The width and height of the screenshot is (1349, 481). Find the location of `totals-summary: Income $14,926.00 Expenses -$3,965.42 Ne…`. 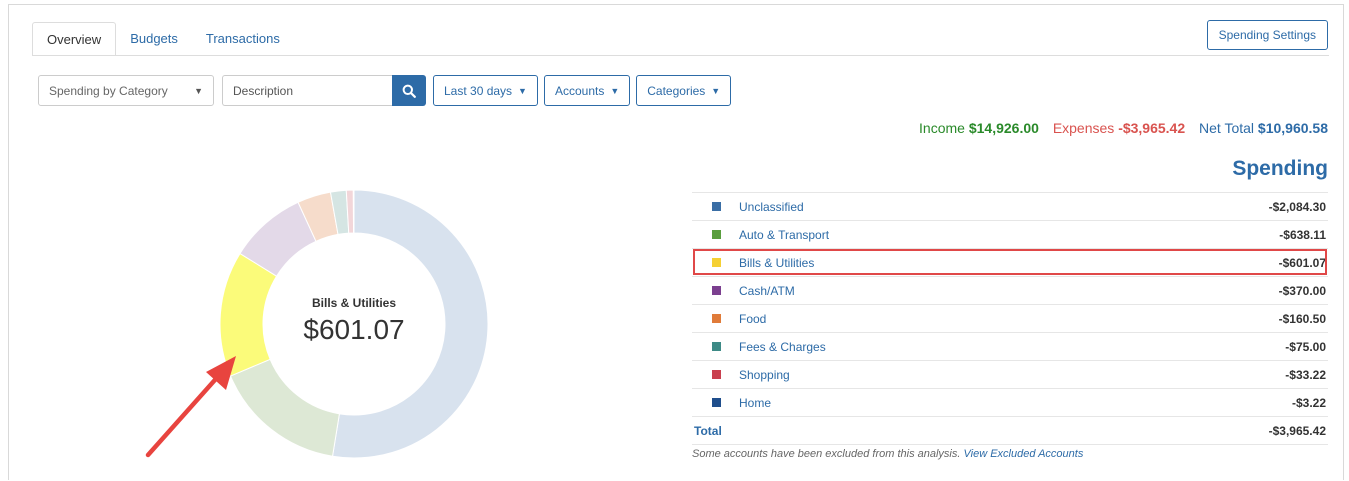

totals-summary: Income $14,926.00 Expenses -$3,965.42 Ne… is located at coordinates (1123, 128).